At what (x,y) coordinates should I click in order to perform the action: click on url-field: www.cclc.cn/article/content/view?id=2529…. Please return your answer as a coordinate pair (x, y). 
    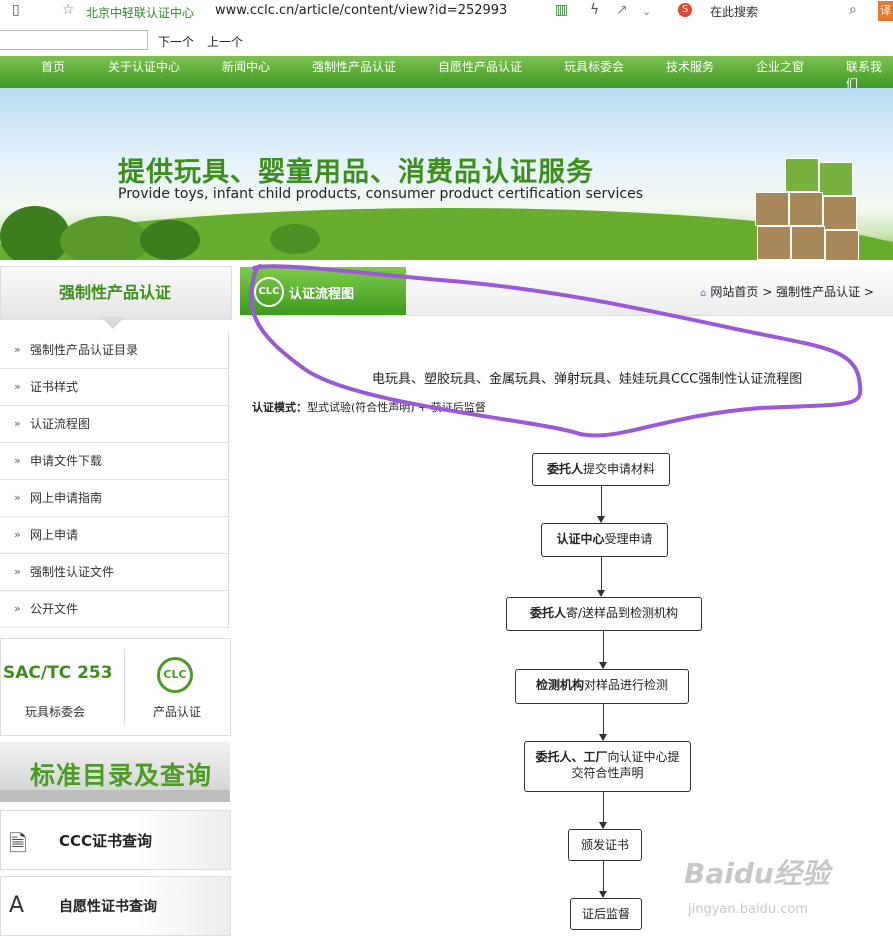
    Looking at the image, I should click on (361, 10).